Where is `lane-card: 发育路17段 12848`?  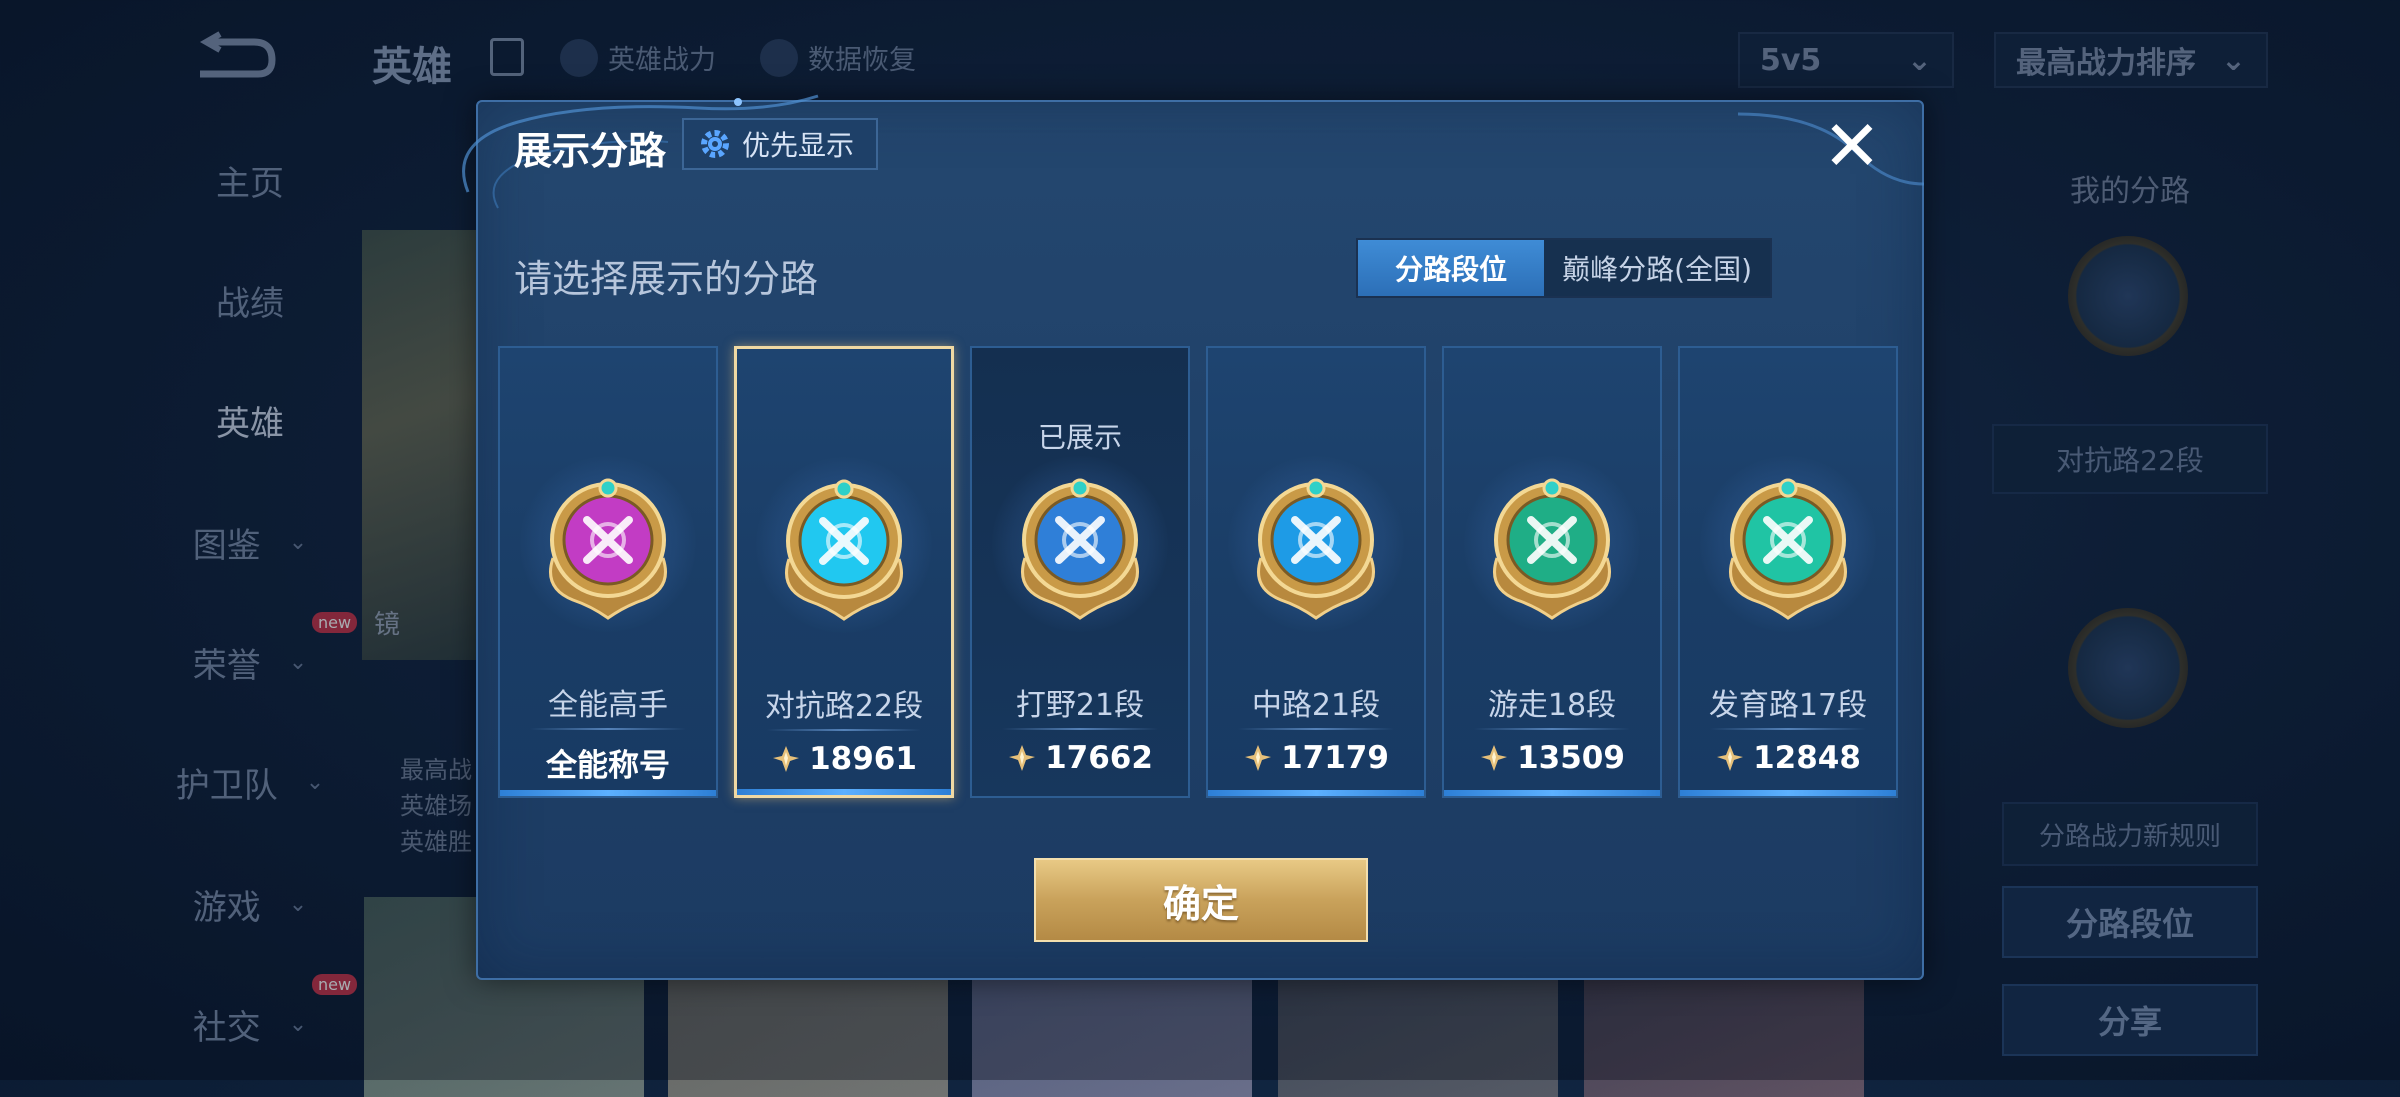 lane-card: 发育路17段 12848 is located at coordinates (1788, 572).